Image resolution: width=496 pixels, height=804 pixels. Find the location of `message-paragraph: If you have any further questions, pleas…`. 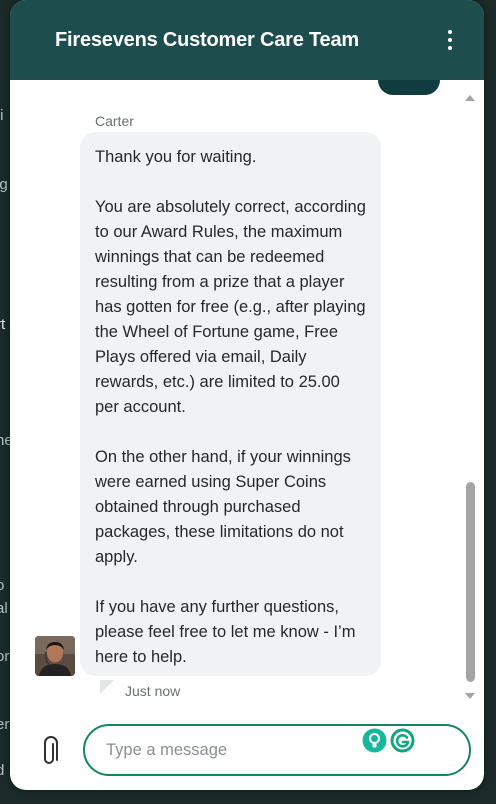

message-paragraph: If you have any further questions, pleas… is located at coordinates (225, 632).